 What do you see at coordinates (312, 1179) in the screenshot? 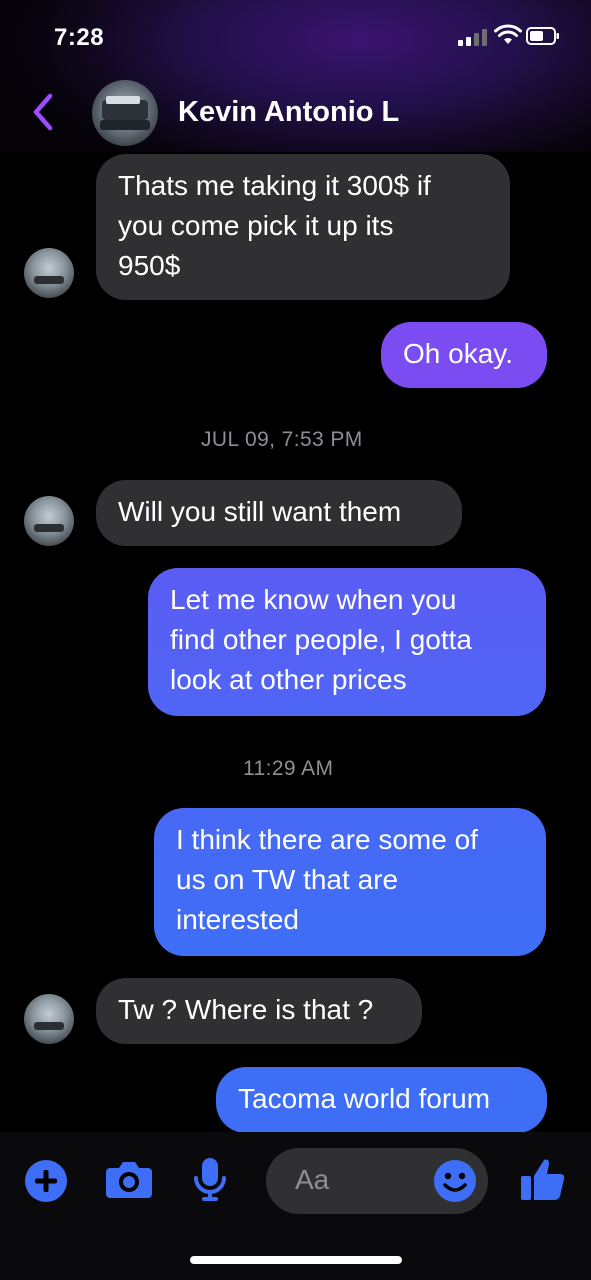
I see `message-input-placeholder: Aa` at bounding box center [312, 1179].